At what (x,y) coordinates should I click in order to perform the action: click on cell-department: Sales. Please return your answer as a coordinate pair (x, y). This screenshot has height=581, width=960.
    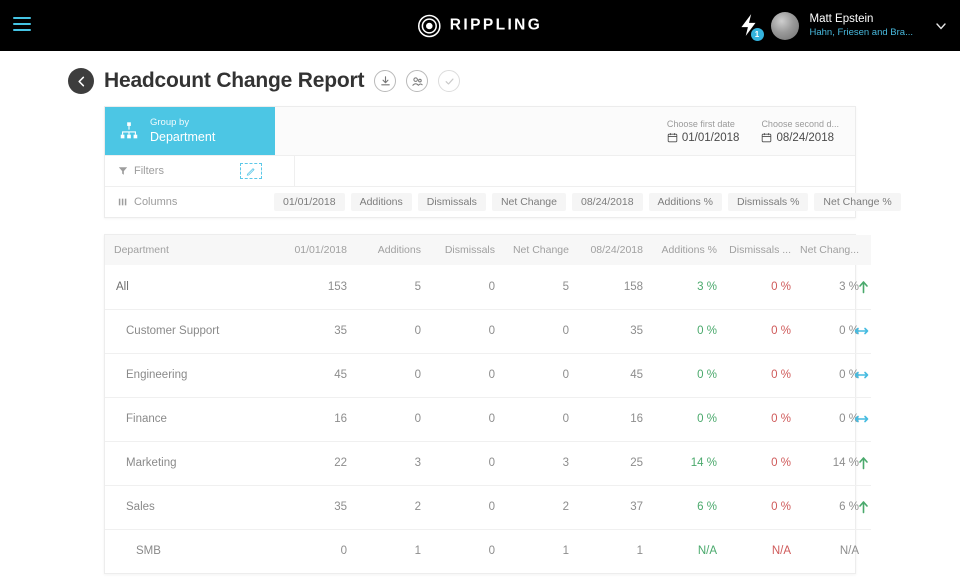
    Looking at the image, I should click on (189, 506).